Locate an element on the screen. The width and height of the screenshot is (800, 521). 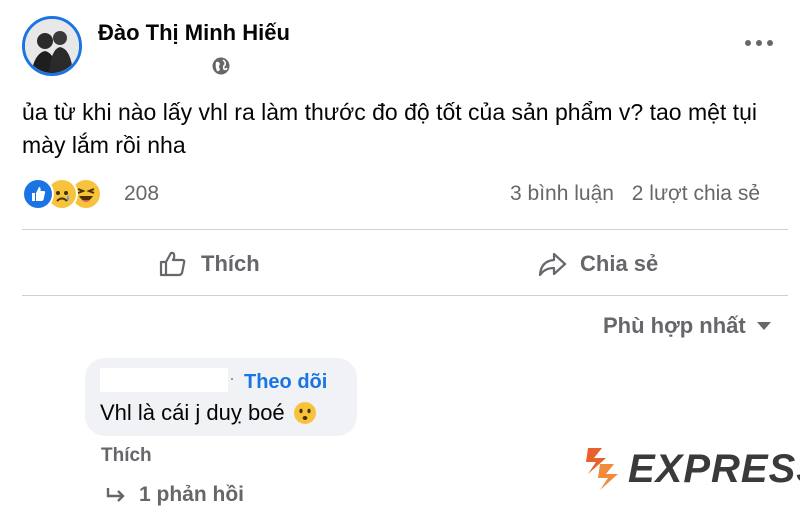
watermark-text: EXPRESS is located at coordinates (714, 468).